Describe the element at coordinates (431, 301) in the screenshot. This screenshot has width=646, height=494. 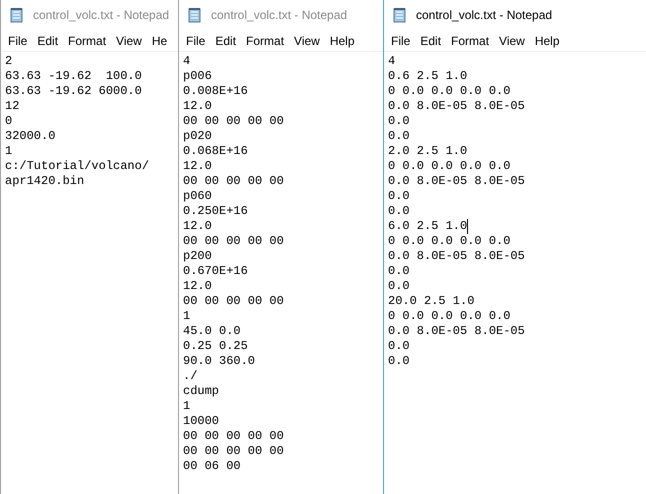
I see `text-line: 20.0 2.5 1.0` at that location.